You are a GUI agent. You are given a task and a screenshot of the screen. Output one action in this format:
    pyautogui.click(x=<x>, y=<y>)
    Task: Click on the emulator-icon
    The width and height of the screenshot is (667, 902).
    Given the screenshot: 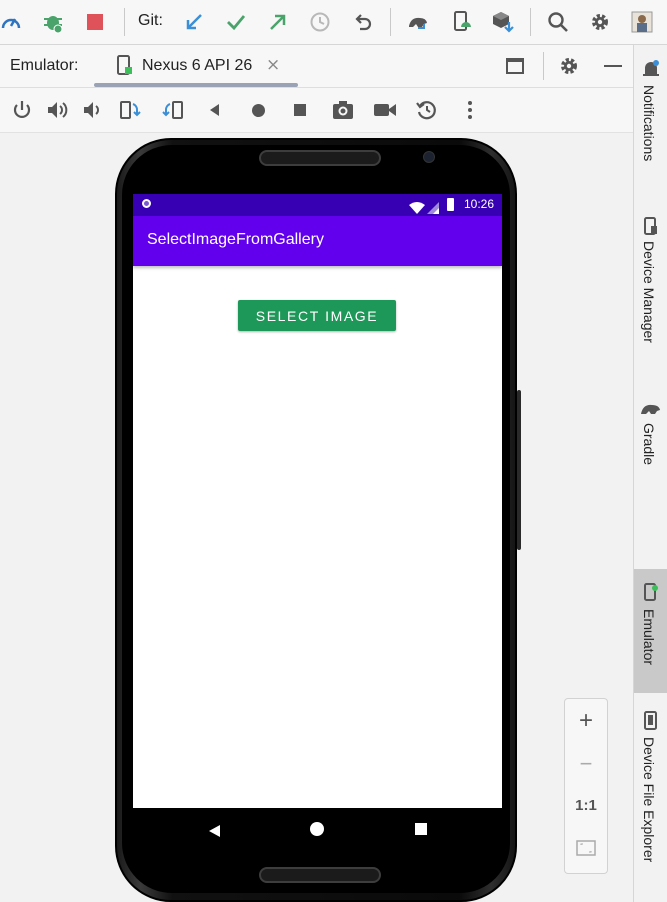 What is the action you would take?
    pyautogui.click(x=651, y=595)
    